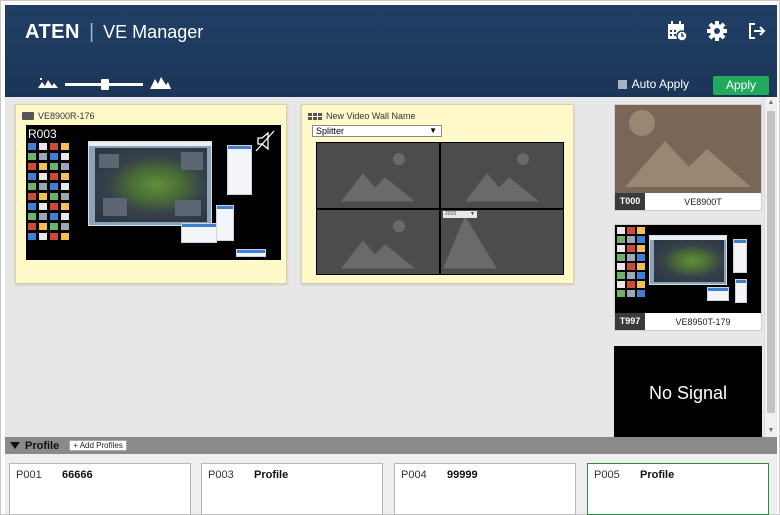  What do you see at coordinates (502, 241) in the screenshot?
I see `wall-cell: 2016 ▼` at bounding box center [502, 241].